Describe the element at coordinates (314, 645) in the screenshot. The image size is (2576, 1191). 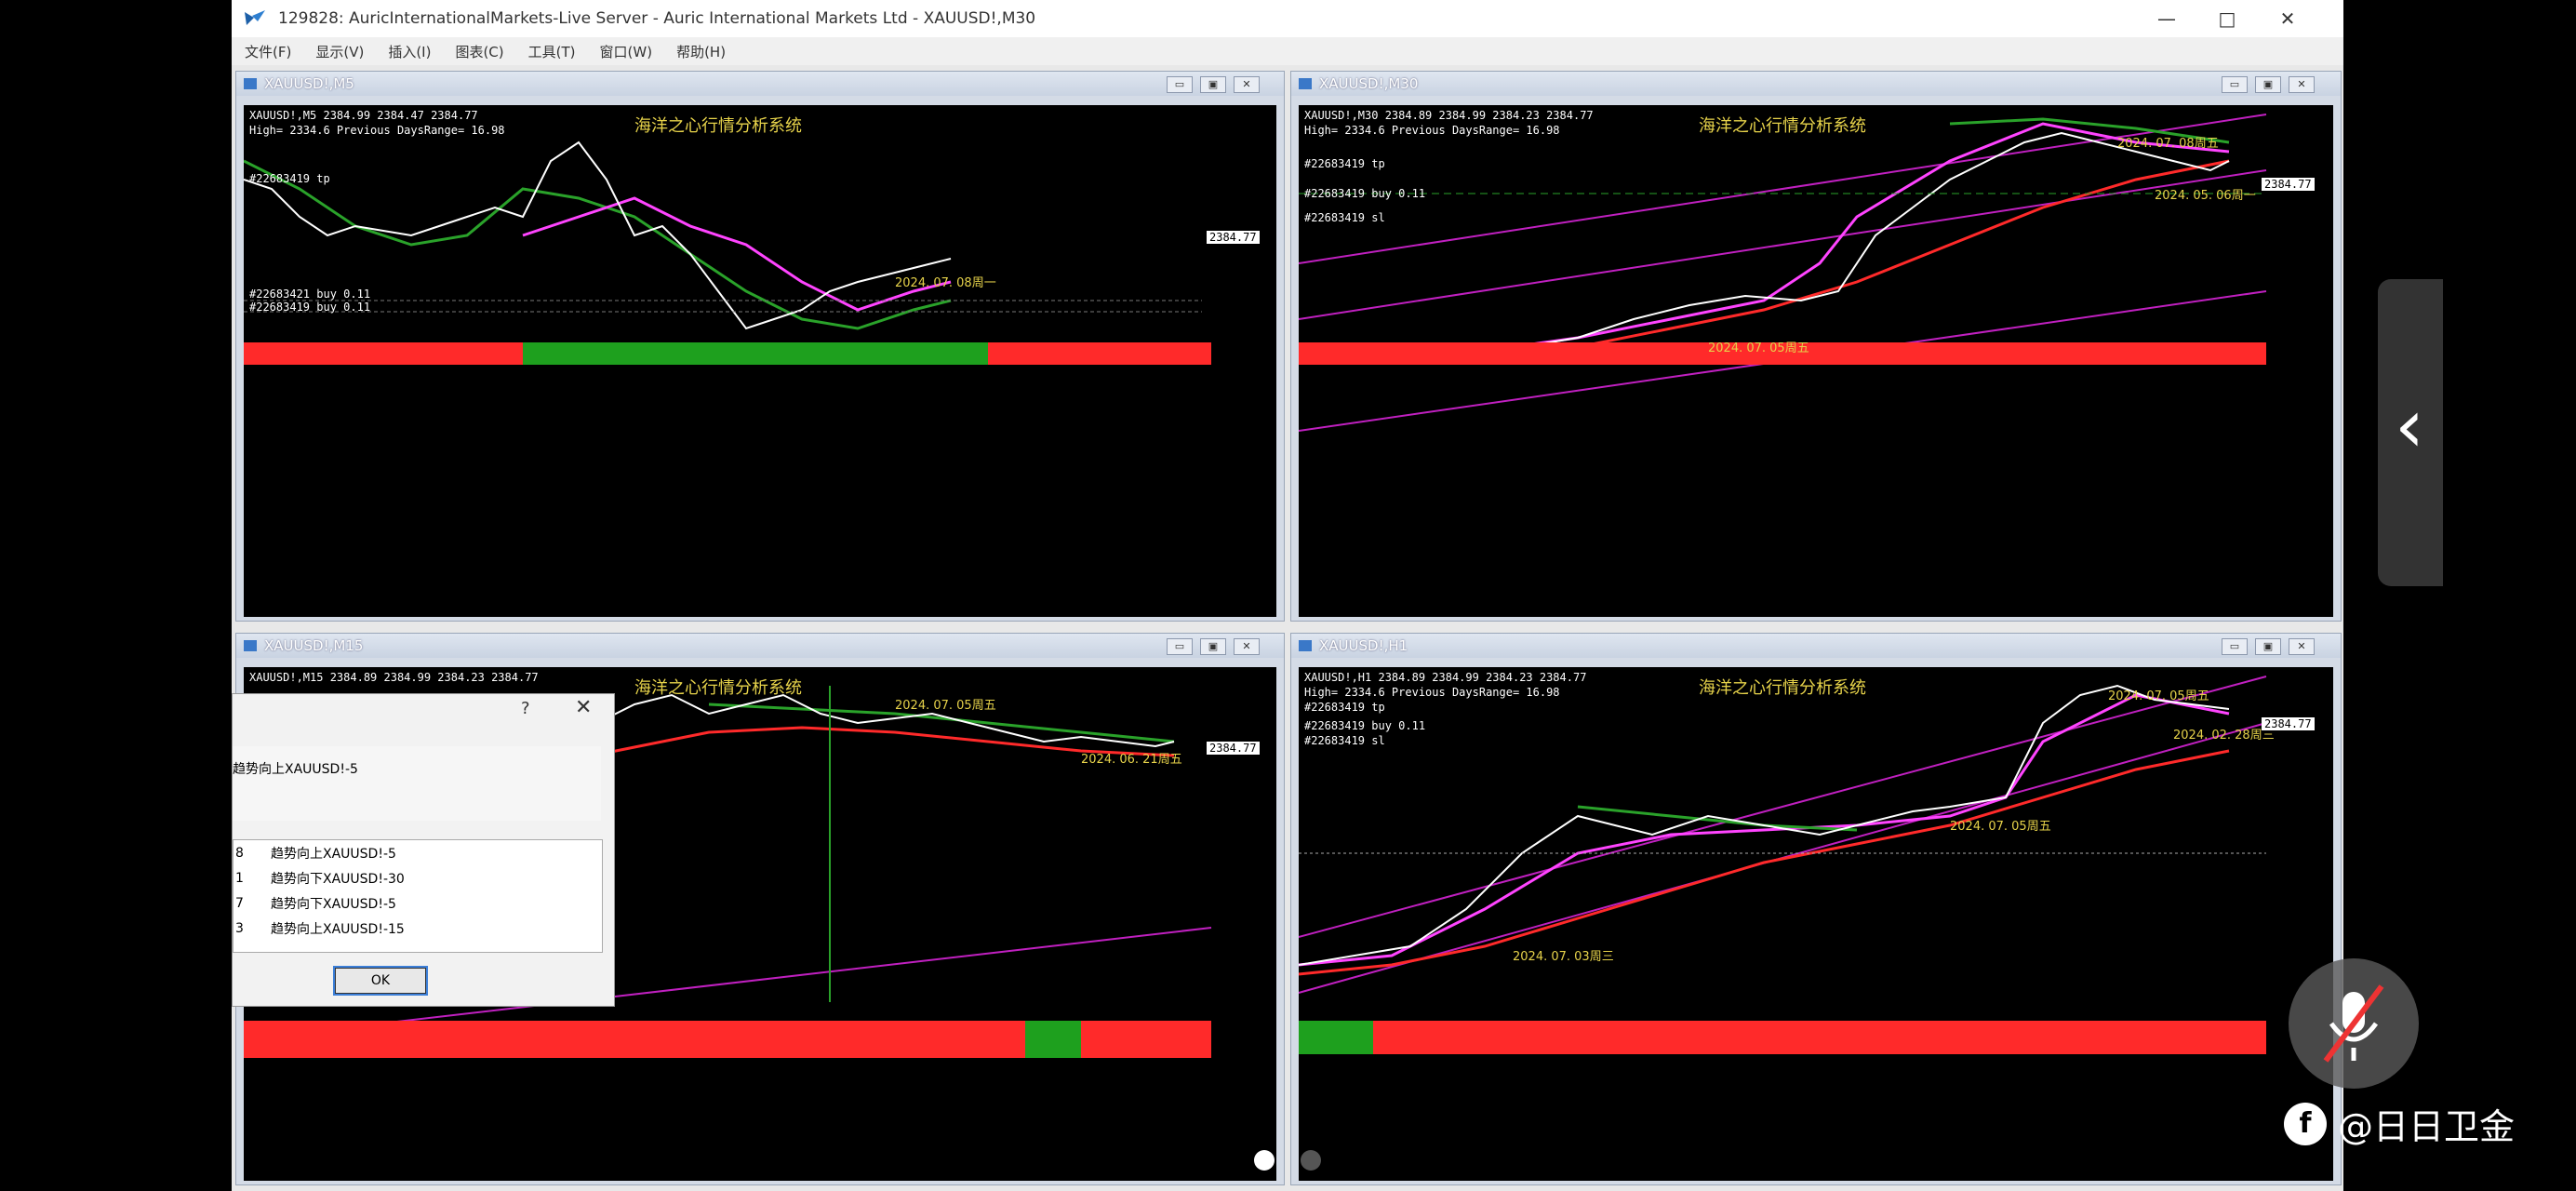
I see `chart-title: XAUUSD!,M15` at that location.